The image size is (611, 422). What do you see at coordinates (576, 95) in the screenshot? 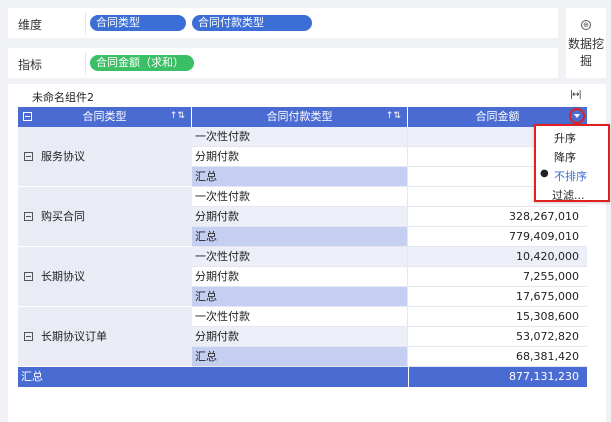
I see `expand-width-icon: |↔|` at bounding box center [576, 95].